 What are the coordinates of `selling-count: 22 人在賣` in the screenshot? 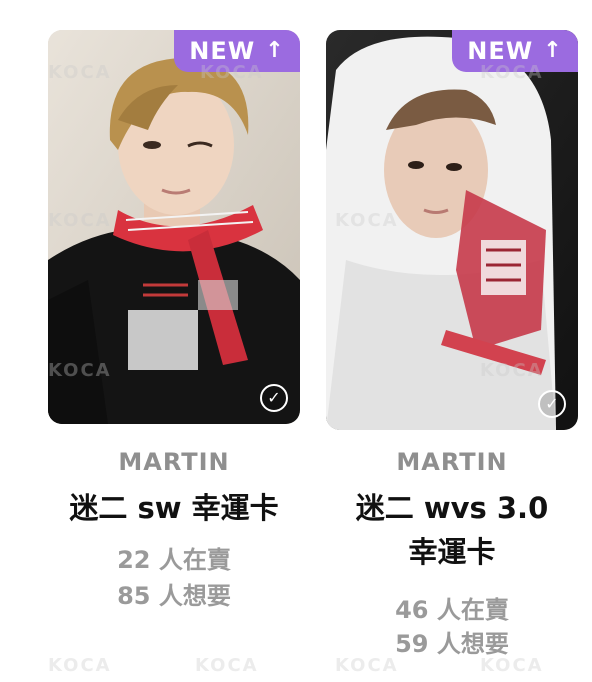 It's located at (174, 560).